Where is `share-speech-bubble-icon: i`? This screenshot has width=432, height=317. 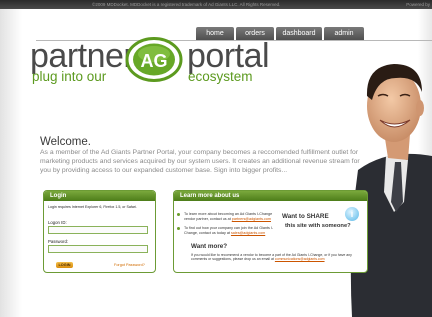
share-speech-bubble-icon: i is located at coordinates (352, 214).